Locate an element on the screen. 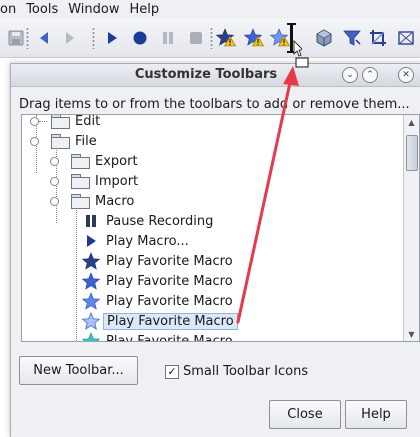 The height and width of the screenshot is (437, 420). dialog-titlebar: Customize Toolbars ⌄ ⌃ ✕ is located at coordinates (215, 75).